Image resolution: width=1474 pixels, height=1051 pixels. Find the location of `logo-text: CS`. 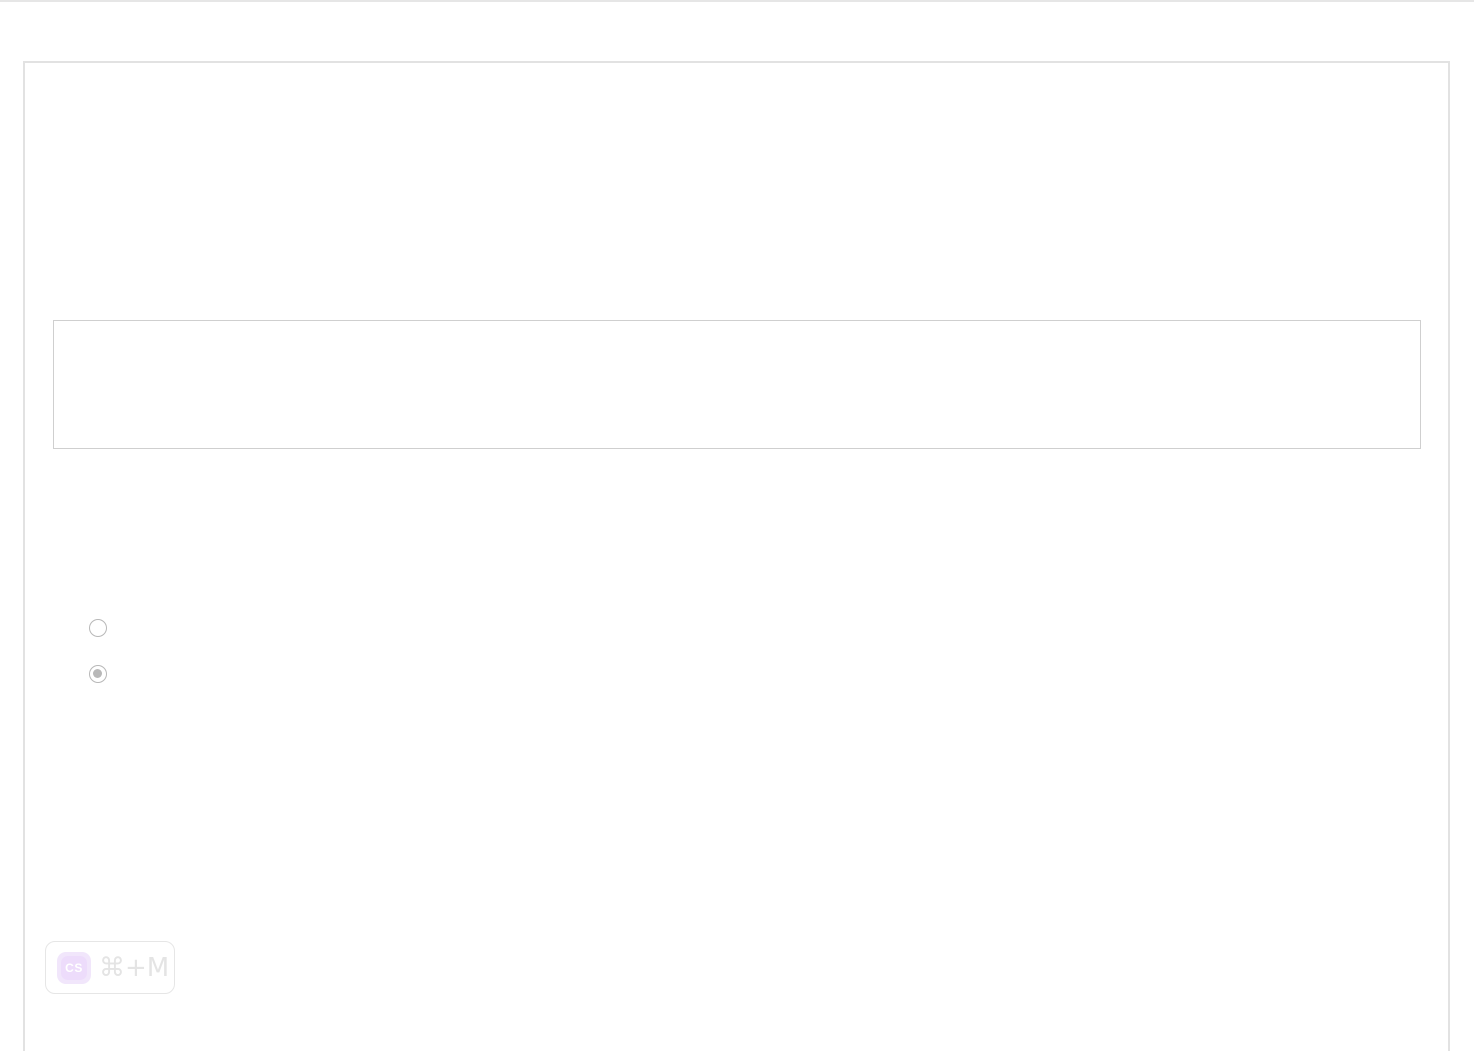

logo-text: CS is located at coordinates (74, 967).